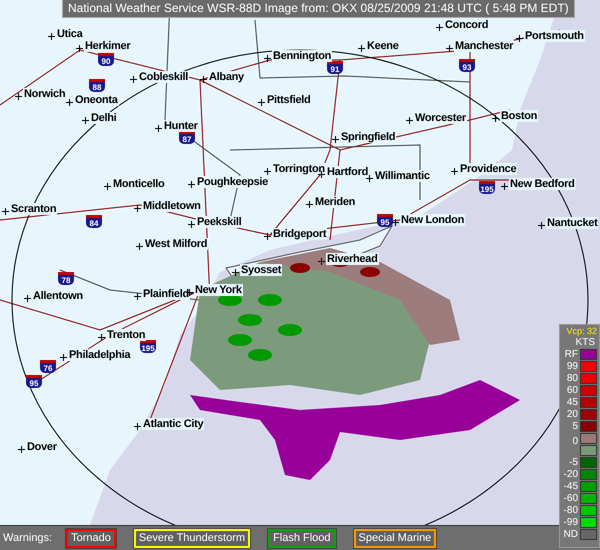 This screenshot has width=600, height=550. What do you see at coordinates (27, 538) in the screenshot?
I see `warnings-label: Warnings:` at bounding box center [27, 538].